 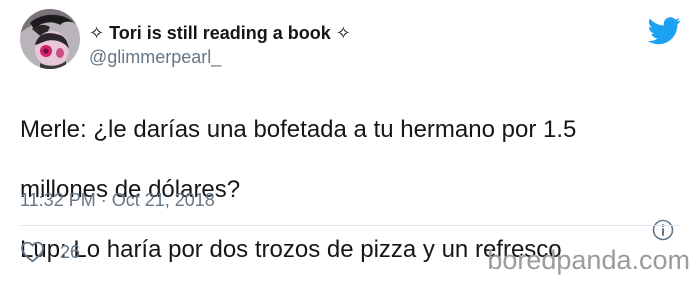 I want to click on like-button: 26, so click(x=50, y=252).